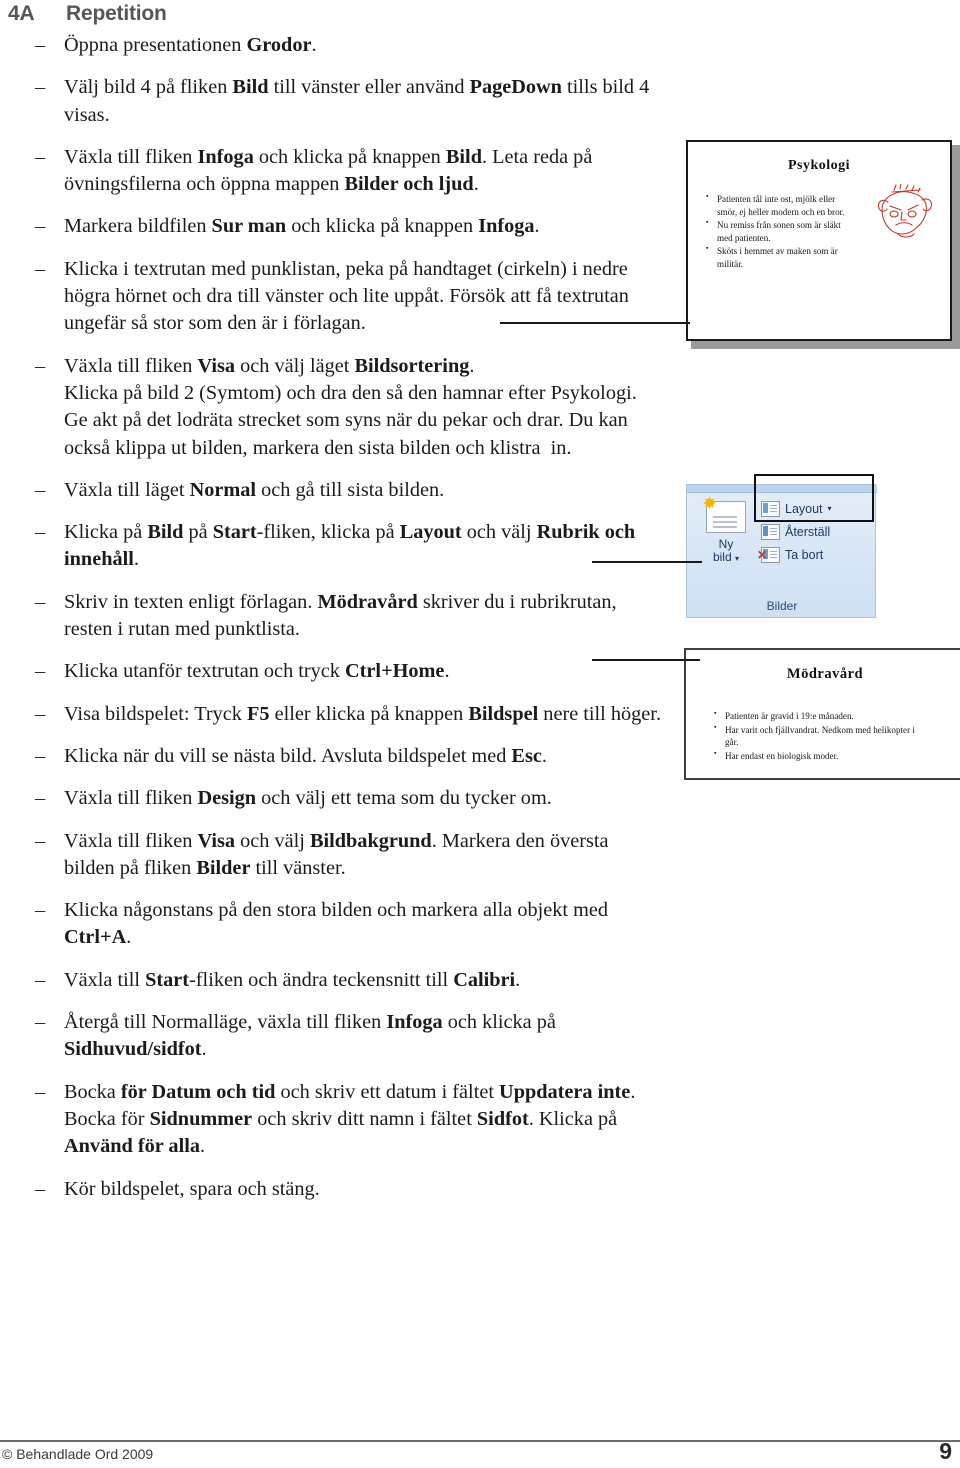  I want to click on command-label: Återställ, so click(808, 531).